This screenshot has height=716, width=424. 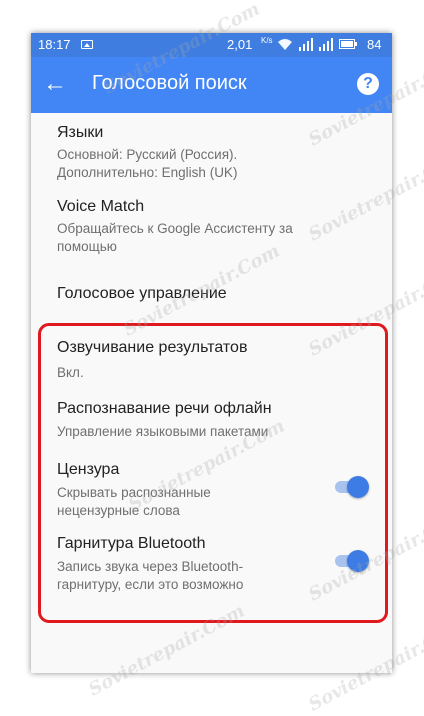 What do you see at coordinates (267, 40) in the screenshot?
I see `network-speed-unit: K/s` at bounding box center [267, 40].